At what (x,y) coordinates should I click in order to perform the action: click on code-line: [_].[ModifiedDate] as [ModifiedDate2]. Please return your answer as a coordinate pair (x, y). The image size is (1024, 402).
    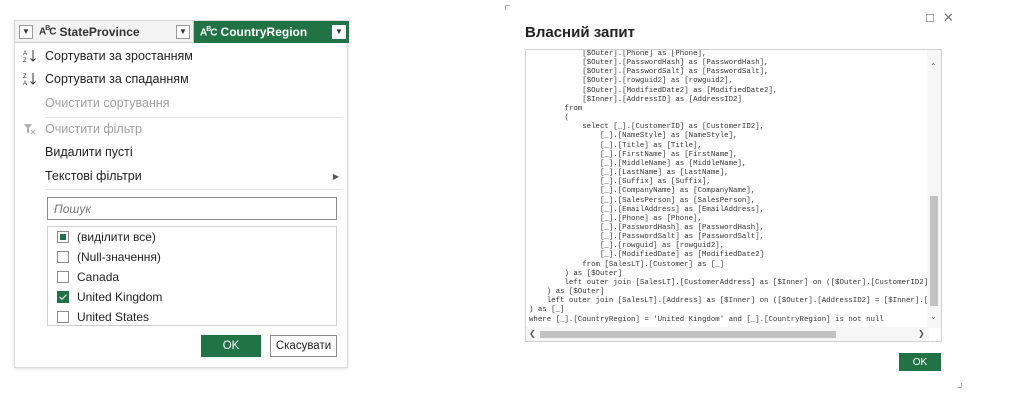
    Looking at the image, I should click on (647, 255).